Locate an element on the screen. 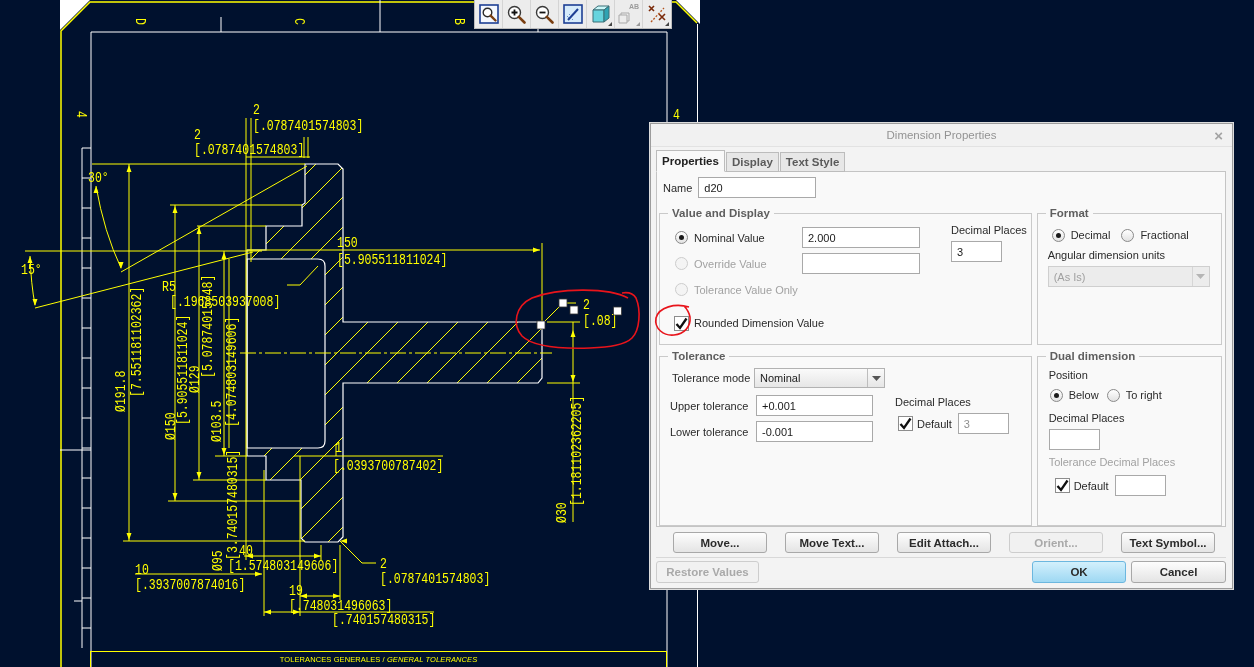 This screenshot has height=667, width=1254. group-title: Dual dimension is located at coordinates (1092, 356).